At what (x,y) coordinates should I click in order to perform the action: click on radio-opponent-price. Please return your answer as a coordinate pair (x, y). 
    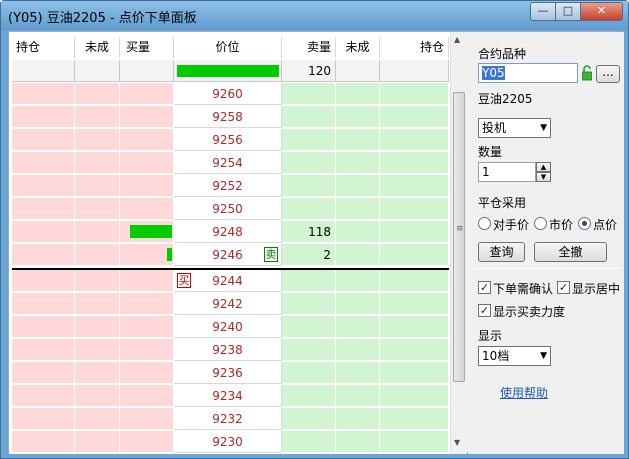
    Looking at the image, I should click on (484, 223).